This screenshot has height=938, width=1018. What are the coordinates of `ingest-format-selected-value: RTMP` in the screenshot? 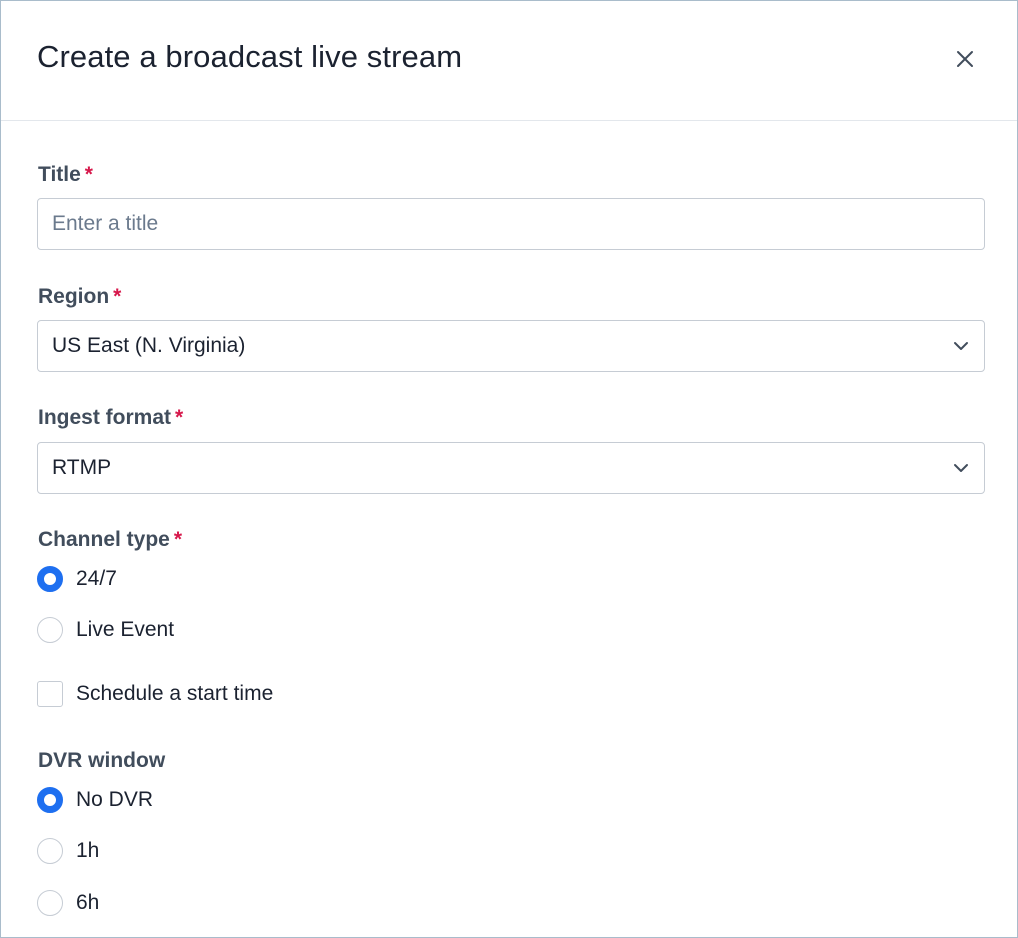 It's located at (82, 467).